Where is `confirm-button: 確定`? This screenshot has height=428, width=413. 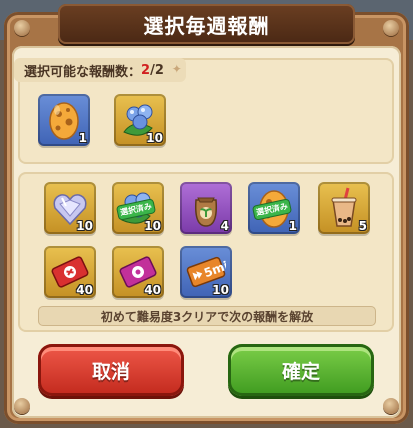
confirm-button: 確定 is located at coordinates (301, 370).